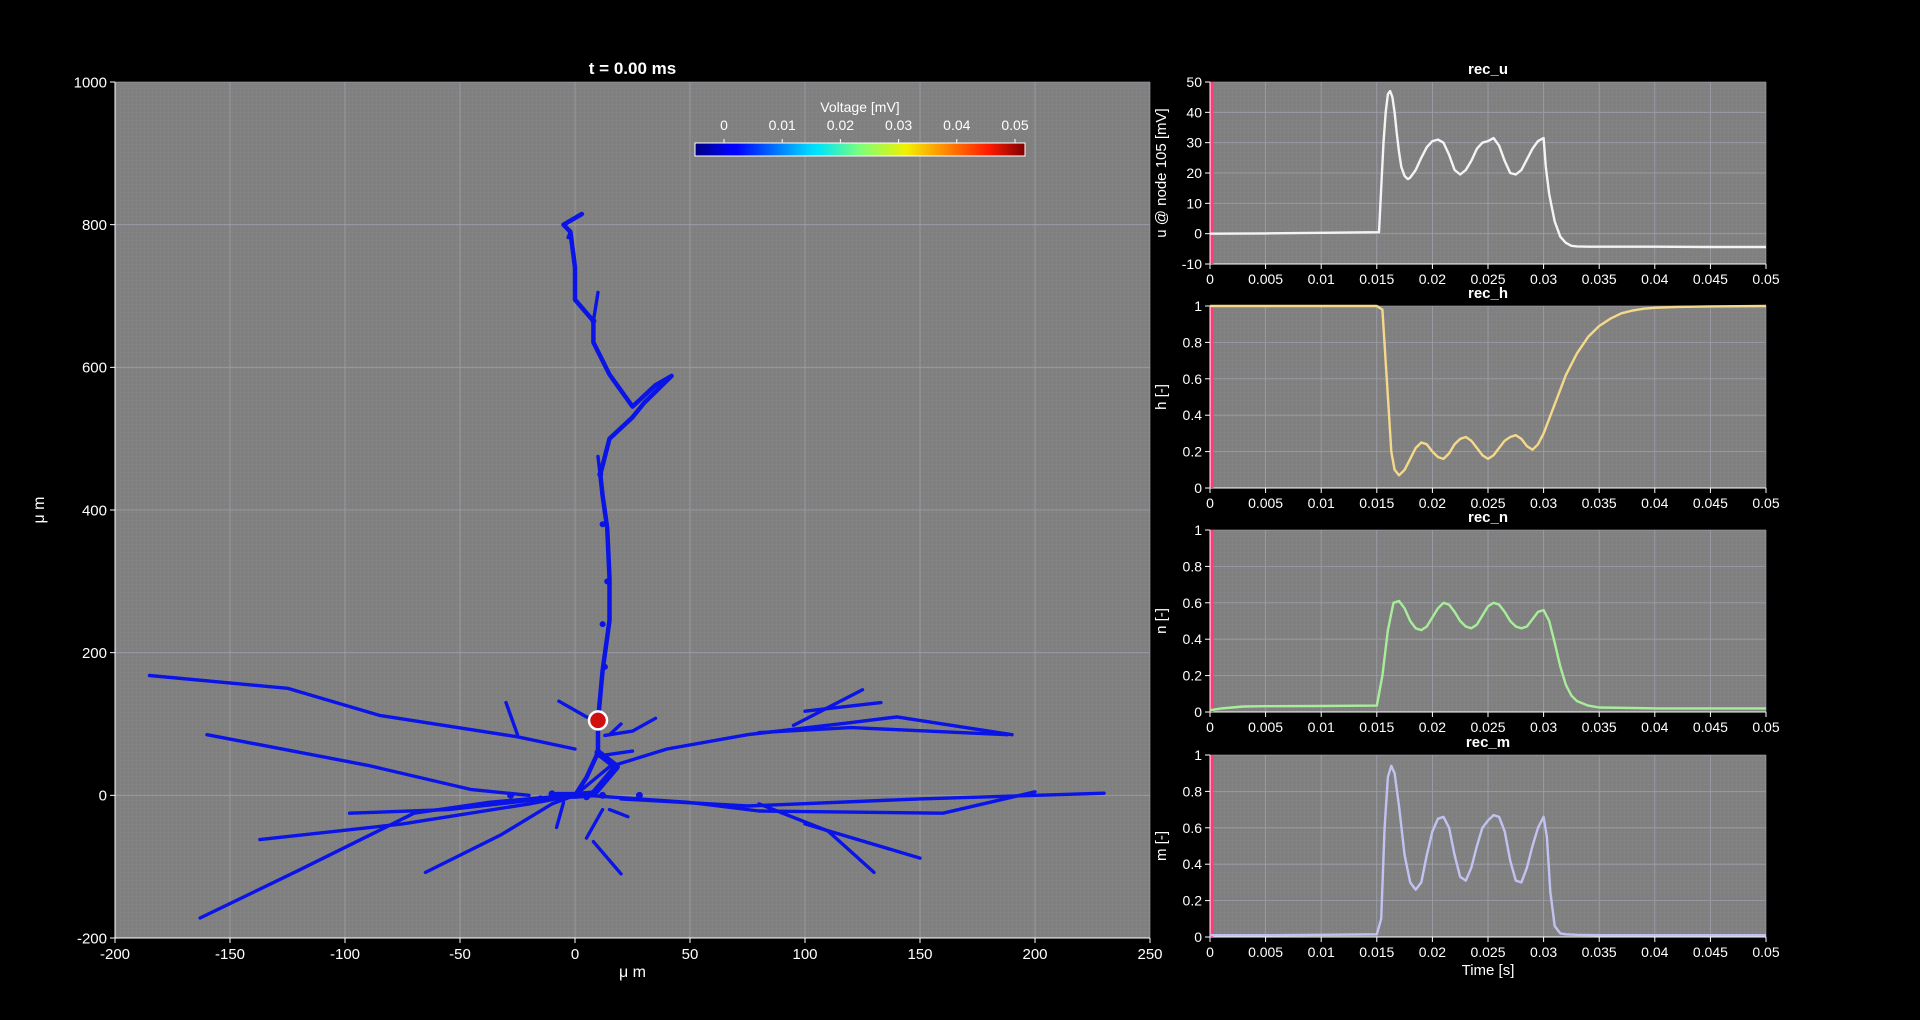 This screenshot has width=1920, height=1020. What do you see at coordinates (1487, 727) in the screenshot?
I see `x-tick-label: 0.025` at bounding box center [1487, 727].